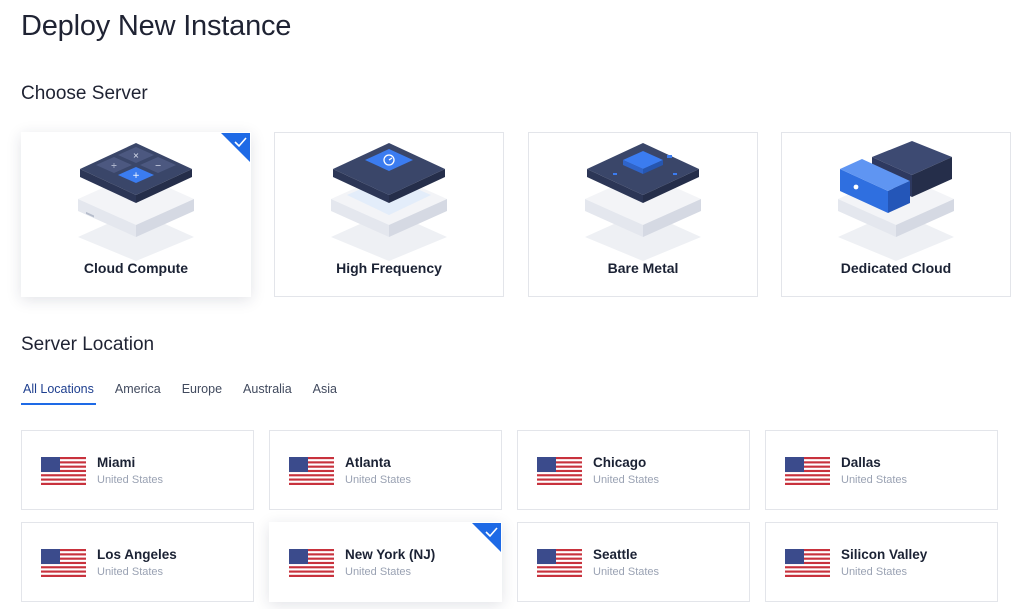  Describe the element at coordinates (884, 554) in the screenshot. I see `location-city: Silicon Valley` at that location.